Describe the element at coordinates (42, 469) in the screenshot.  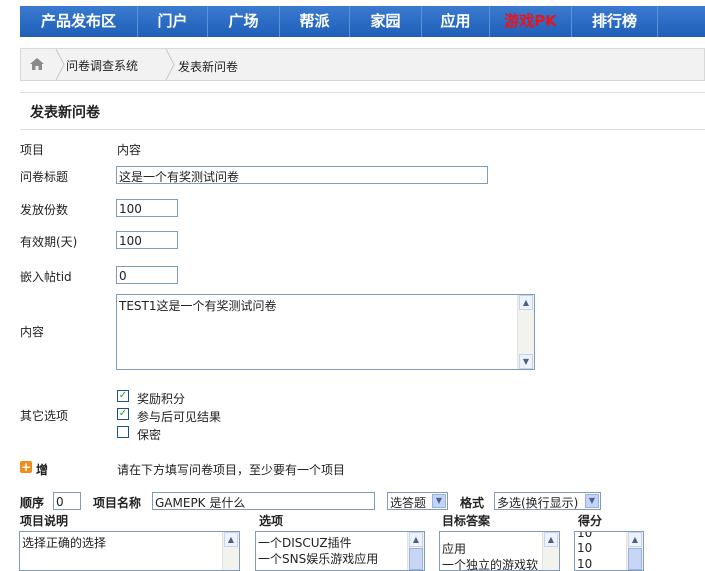
I see `add-item-button: 增` at that location.